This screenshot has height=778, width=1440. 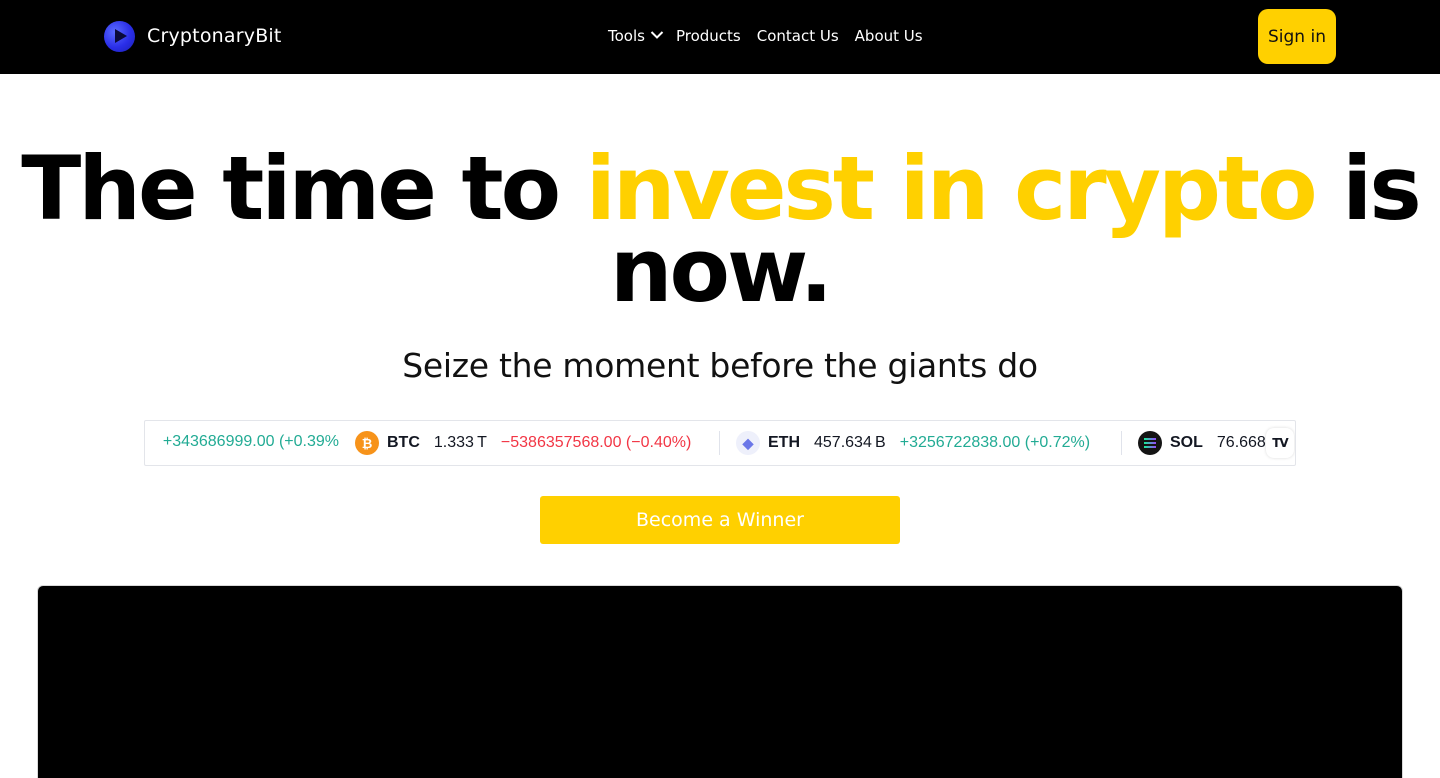 What do you see at coordinates (1186, 442) in the screenshot?
I see `ticker-symbol: SOL` at bounding box center [1186, 442].